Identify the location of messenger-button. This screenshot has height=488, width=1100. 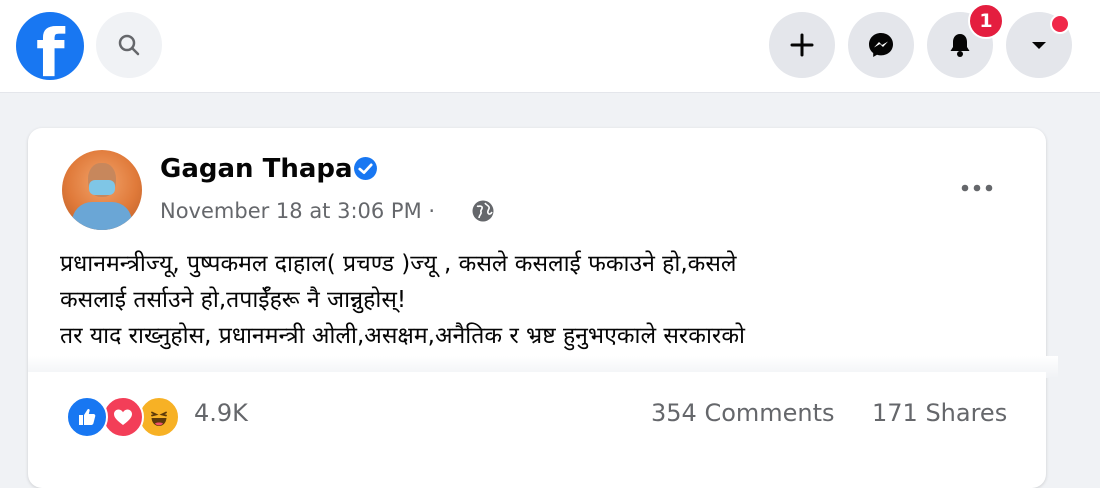
(881, 45).